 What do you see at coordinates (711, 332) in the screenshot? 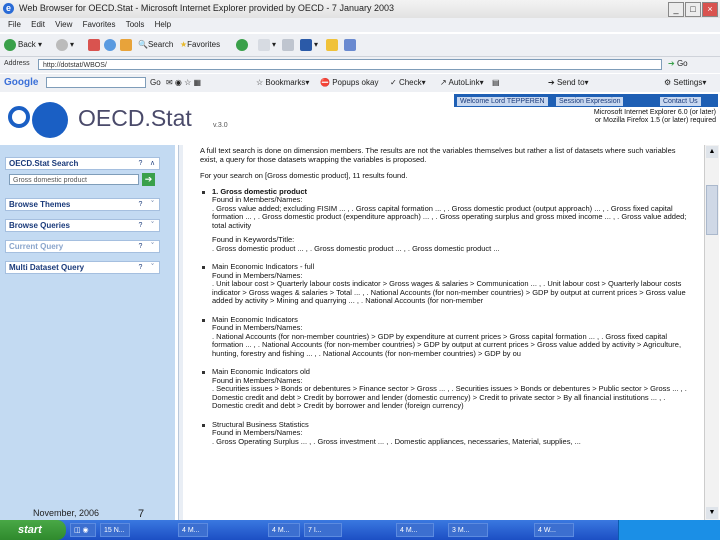
I see `vertical-scrollbar: ▲ ▼` at bounding box center [711, 332].